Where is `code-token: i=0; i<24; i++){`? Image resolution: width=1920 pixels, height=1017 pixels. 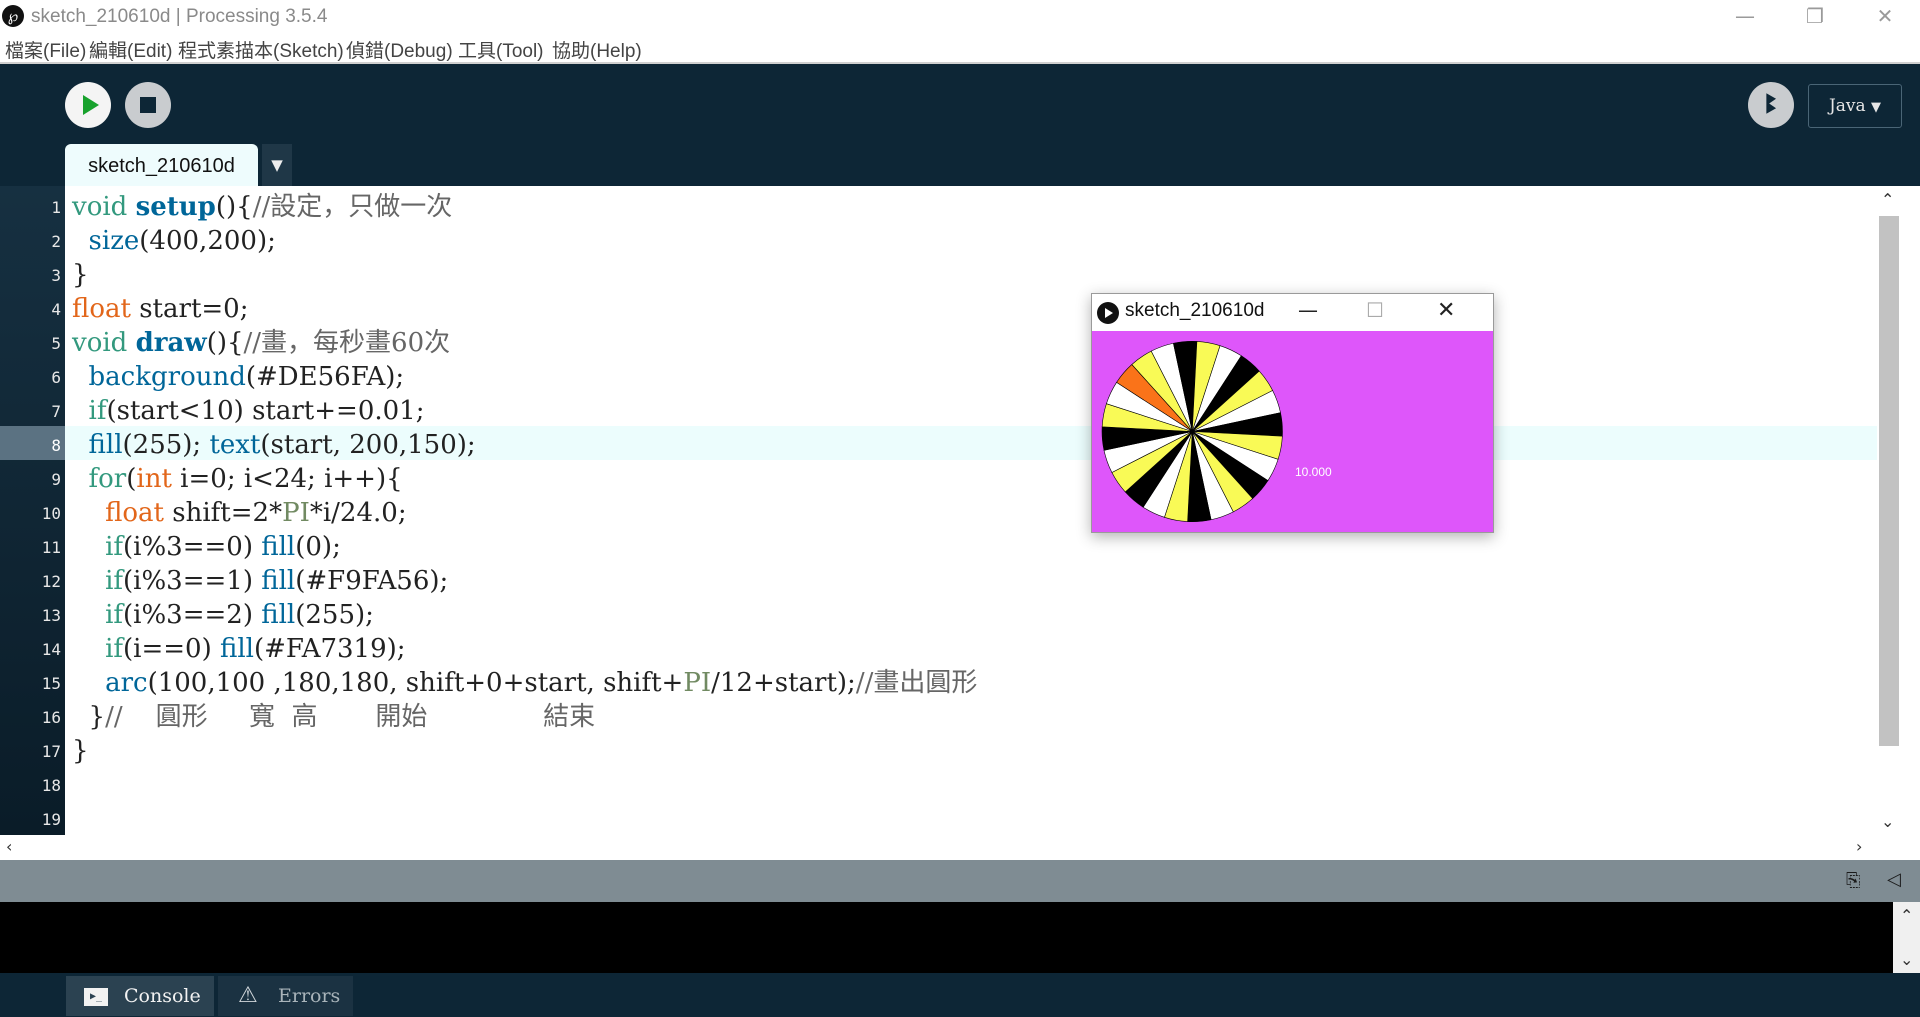
code-token: i=0; i<24; i++){ is located at coordinates (287, 479).